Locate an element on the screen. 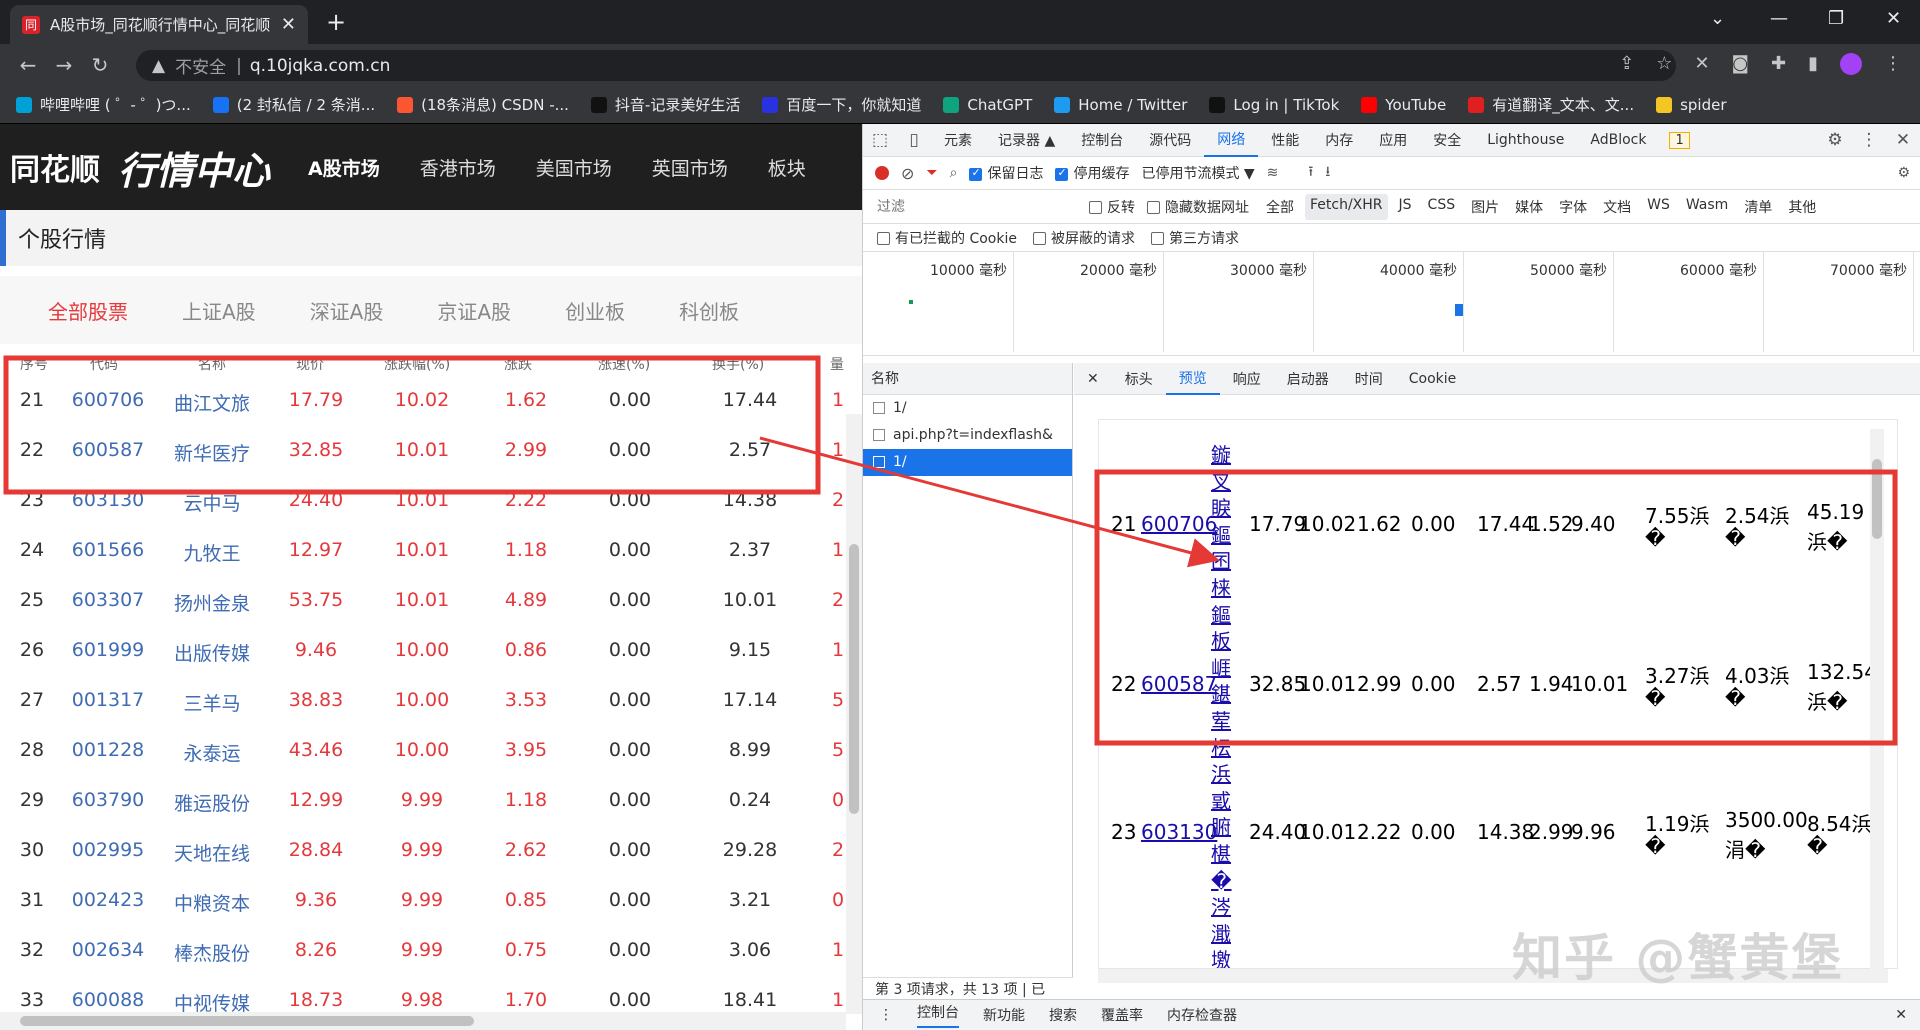 The image size is (1920, 1030). bookmark-item: 抖音-记录美好生活 is located at coordinates (665, 104).